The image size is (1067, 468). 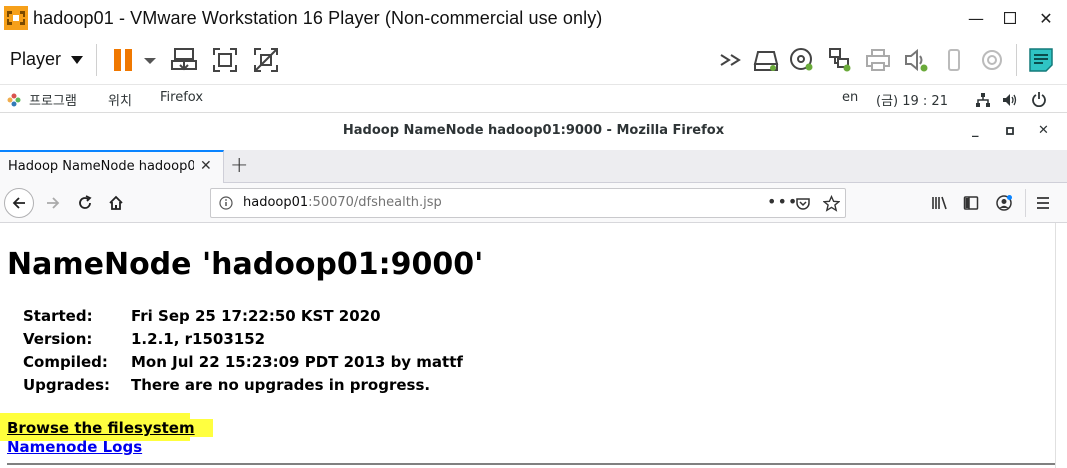 I want to click on forward-button, so click(x=53, y=203).